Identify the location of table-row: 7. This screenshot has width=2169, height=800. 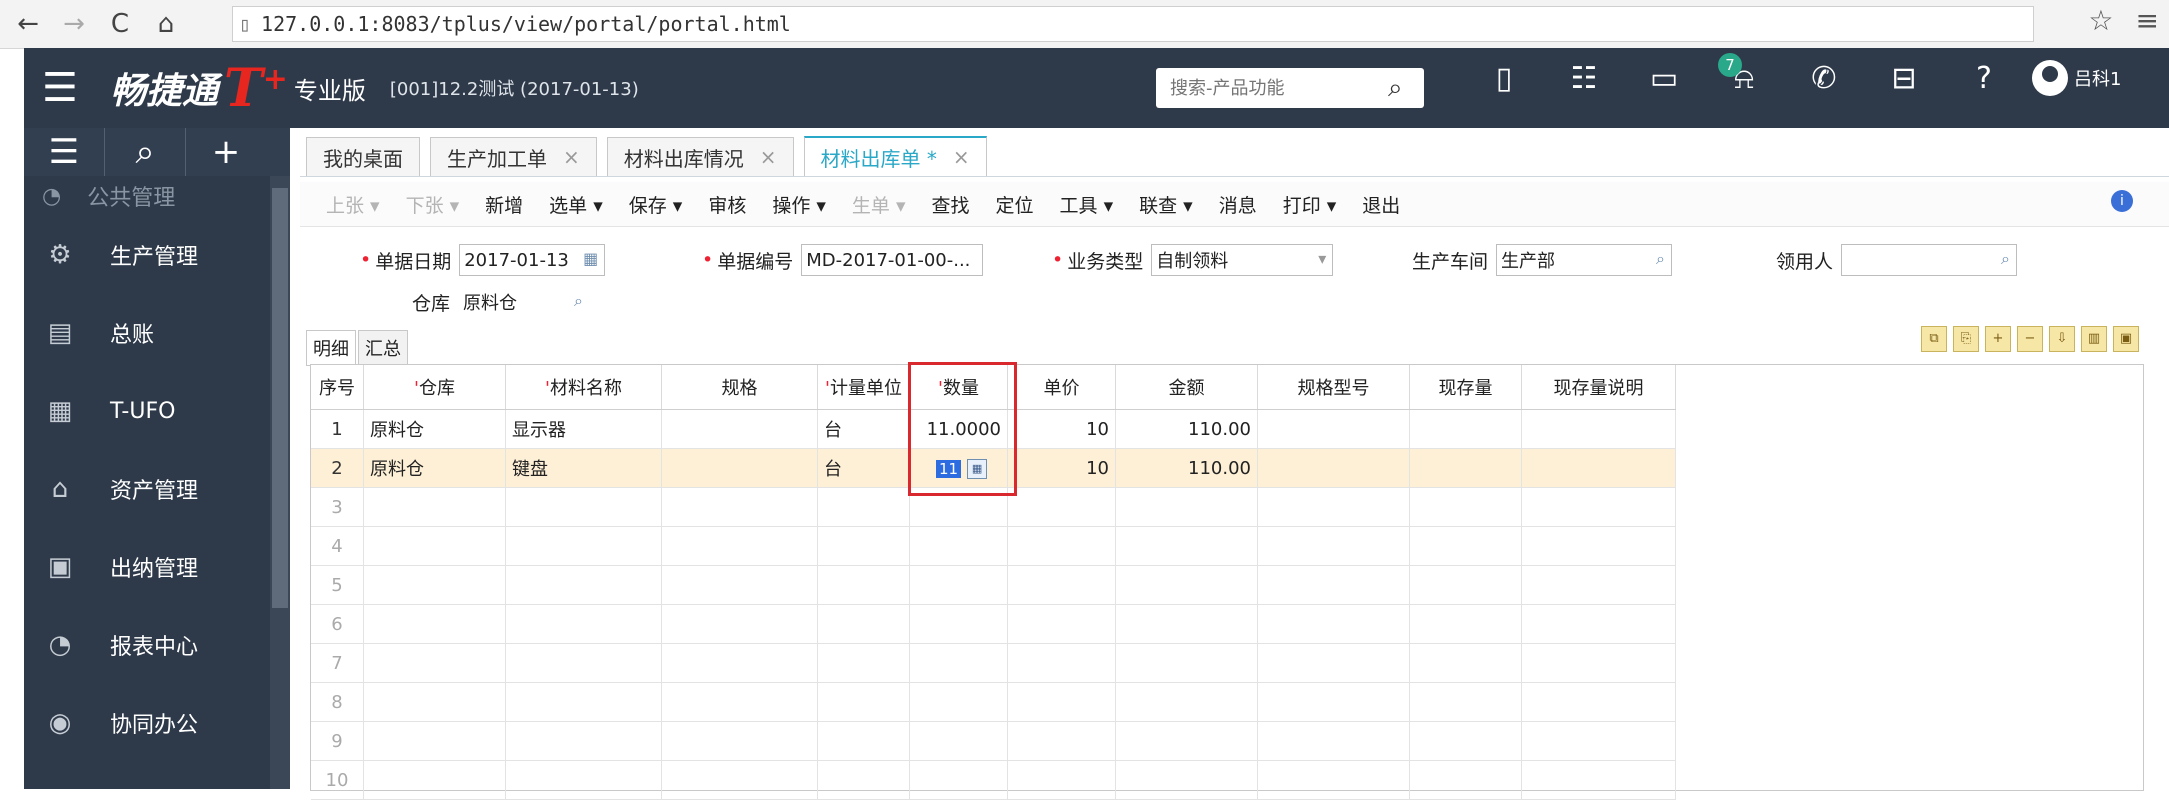
(993, 663).